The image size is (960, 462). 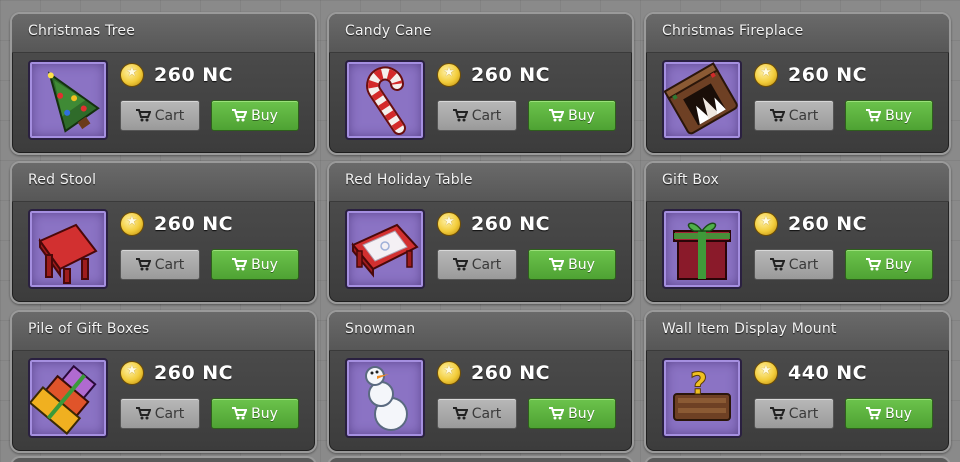 What do you see at coordinates (380, 329) in the screenshot?
I see `item-name: Snowman` at bounding box center [380, 329].